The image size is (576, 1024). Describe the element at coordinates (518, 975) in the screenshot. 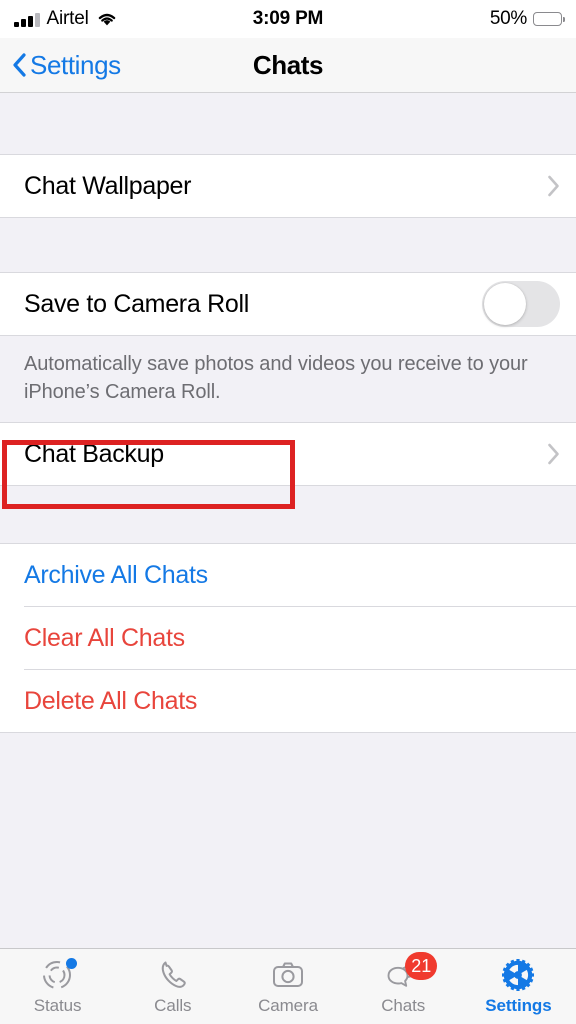

I see `gear-icon` at that location.